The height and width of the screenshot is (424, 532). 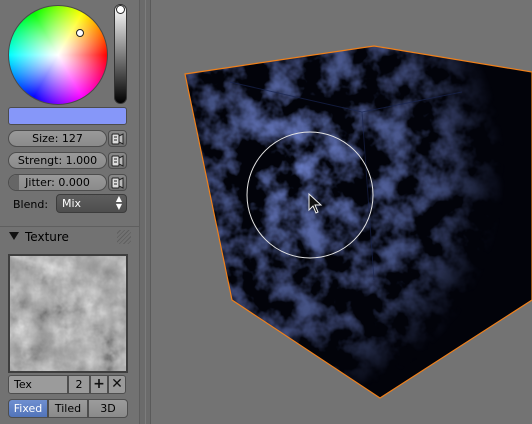 What do you see at coordinates (108, 408) in the screenshot?
I see `mode-3d-button: 3D` at bounding box center [108, 408].